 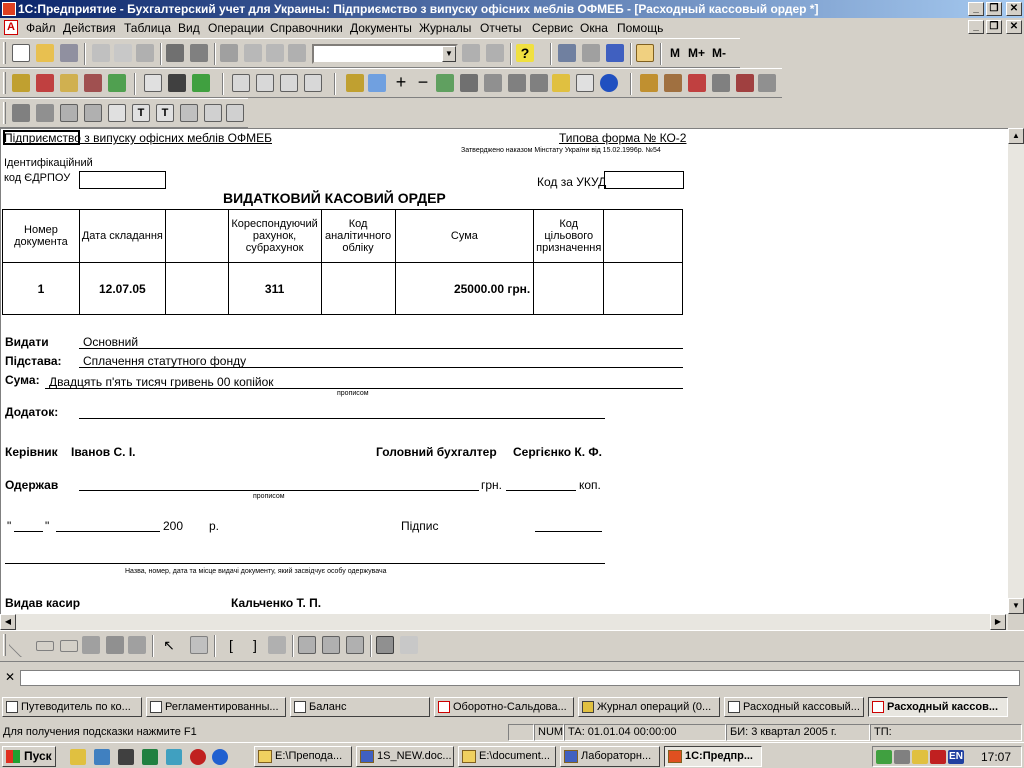 I want to click on document-list-icon, so click(x=241, y=83).